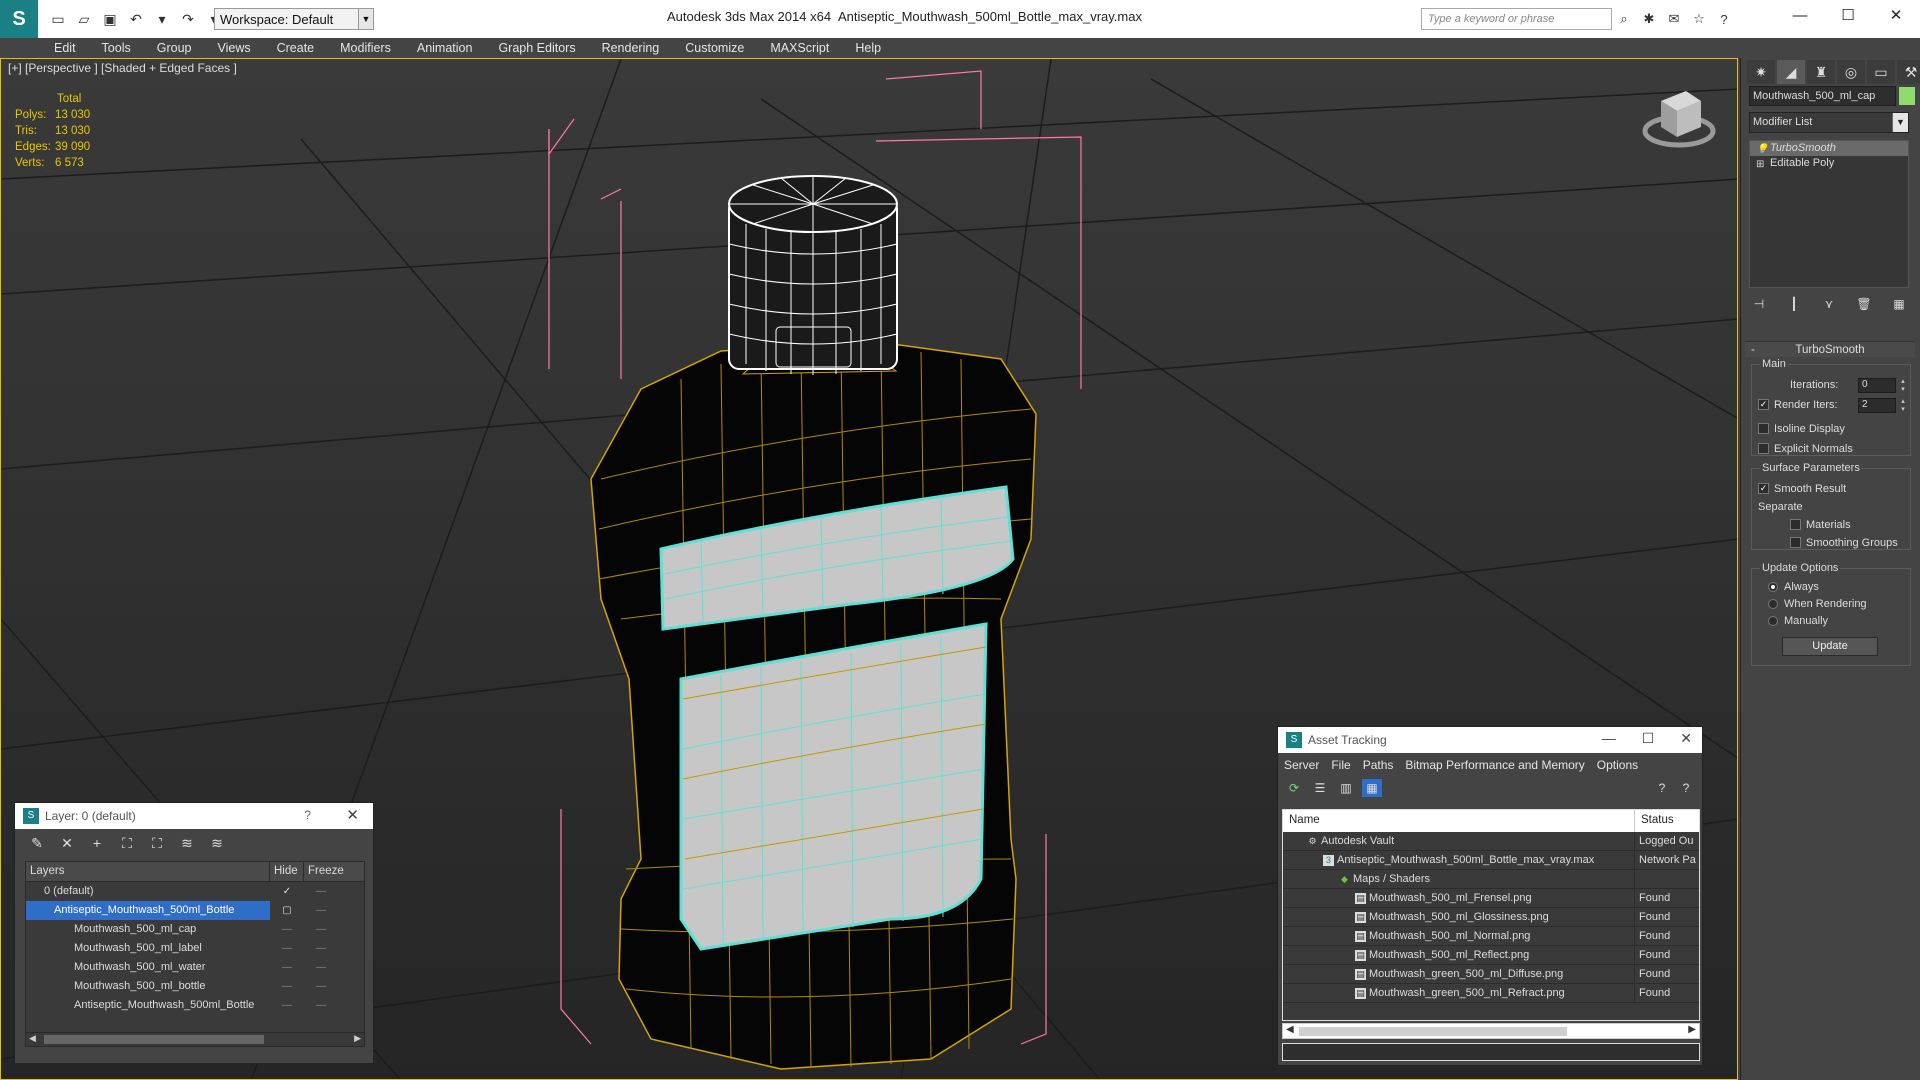  I want to click on layer-row: Antiseptic_Mouthwash_500ml_Bottle — —, so click(195, 1005).